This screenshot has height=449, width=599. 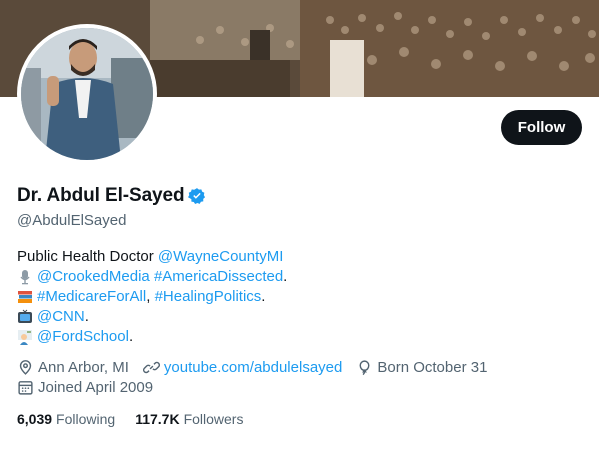 I want to click on followers-stat: 117.7K Followers, so click(x=189, y=419).